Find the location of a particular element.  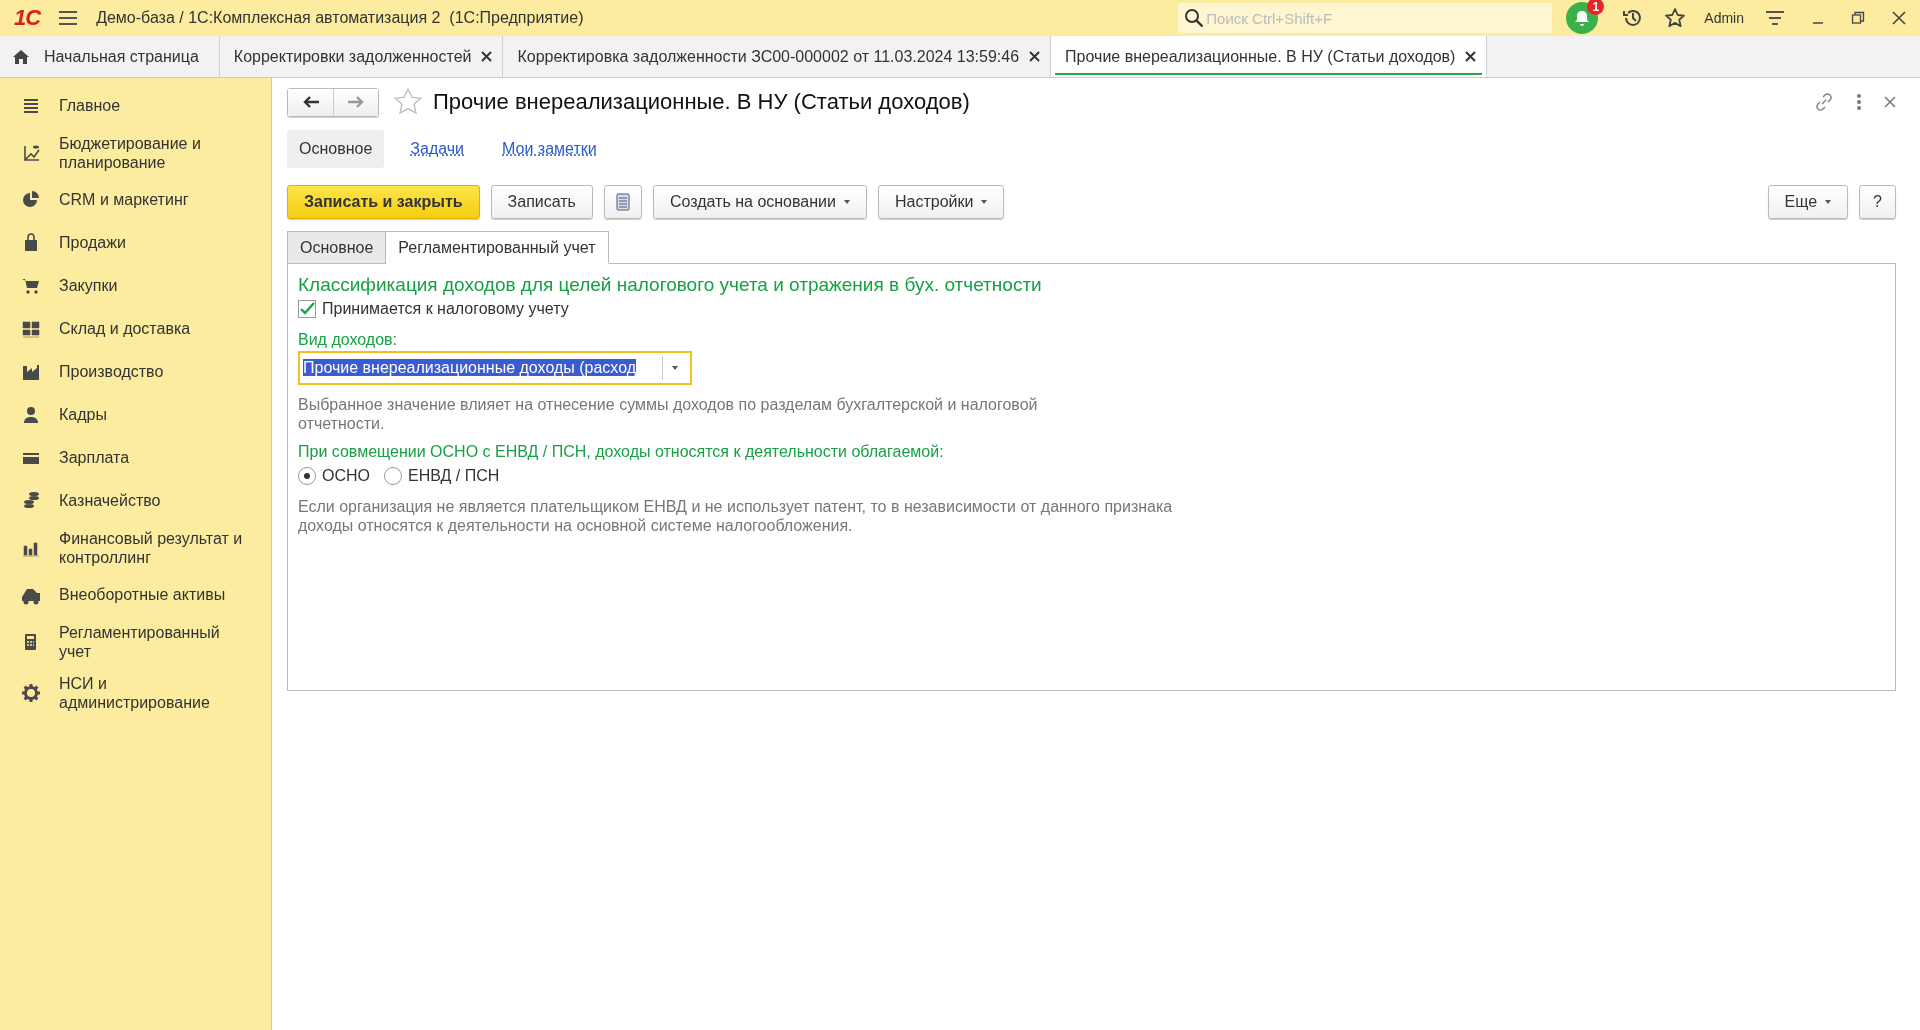

form-nav-tab: Мои заметки is located at coordinates (549, 149).